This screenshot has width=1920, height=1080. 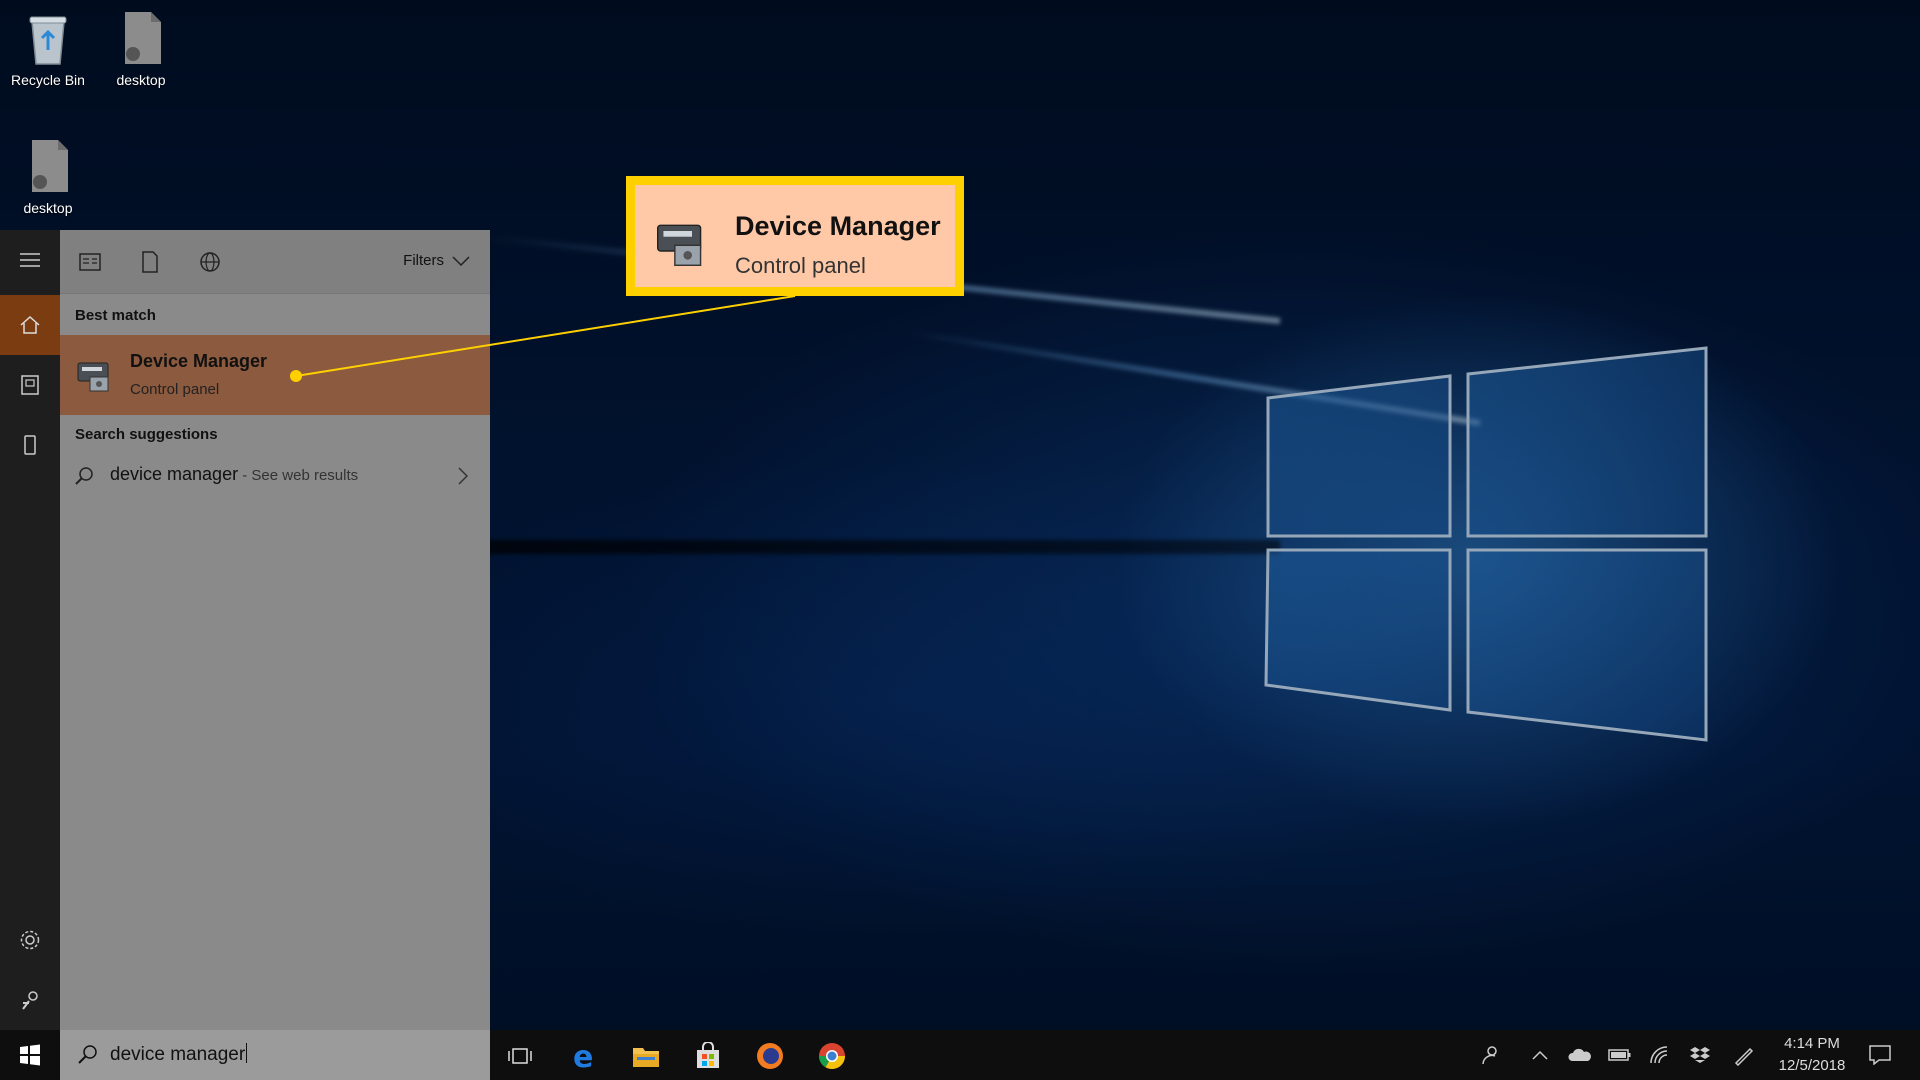 I want to click on gear-icon, so click(x=30, y=940).